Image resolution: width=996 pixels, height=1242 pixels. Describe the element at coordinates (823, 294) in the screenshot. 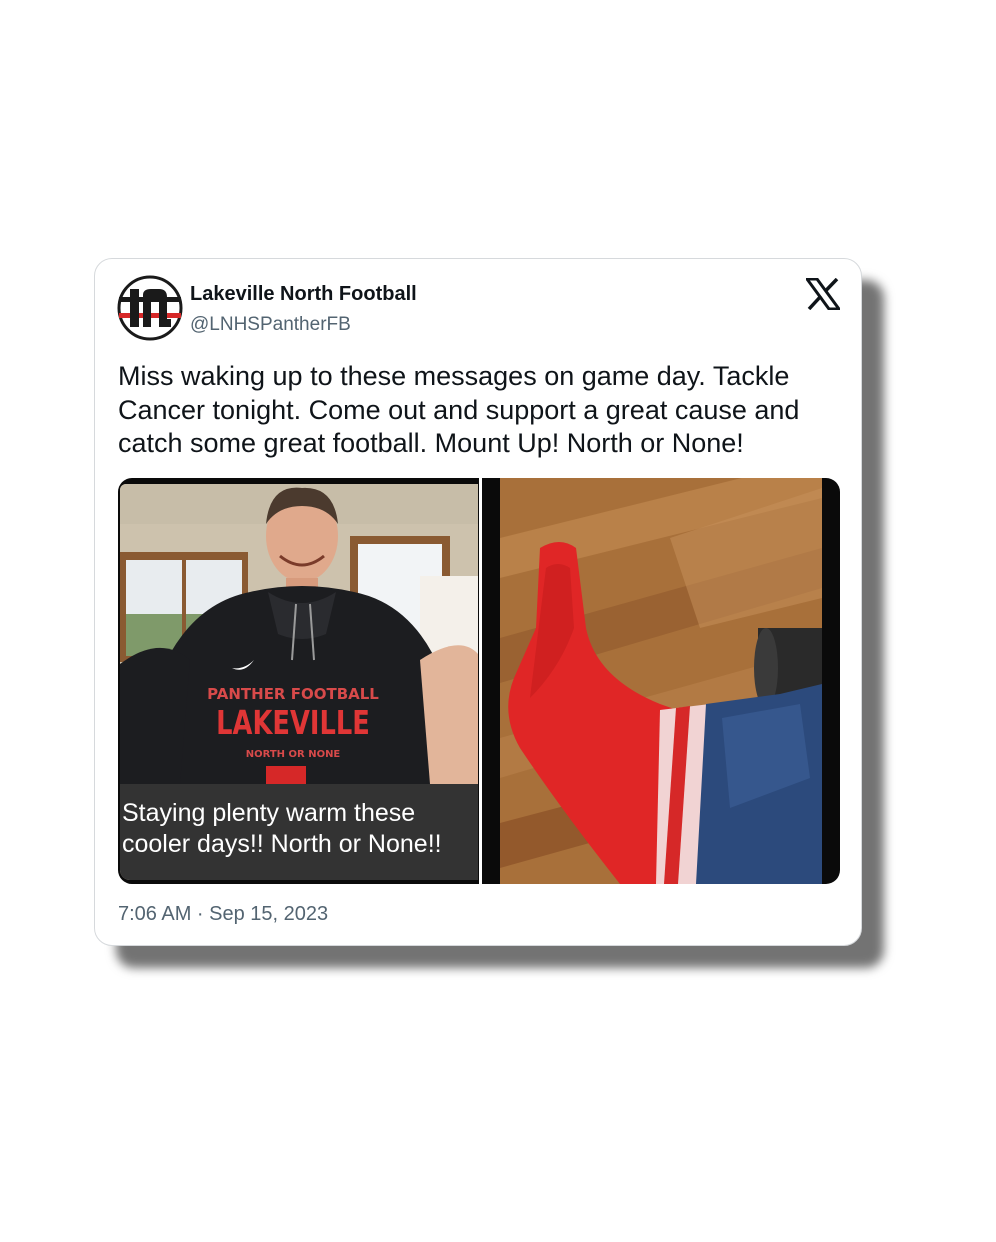

I see `x-logo-icon` at that location.